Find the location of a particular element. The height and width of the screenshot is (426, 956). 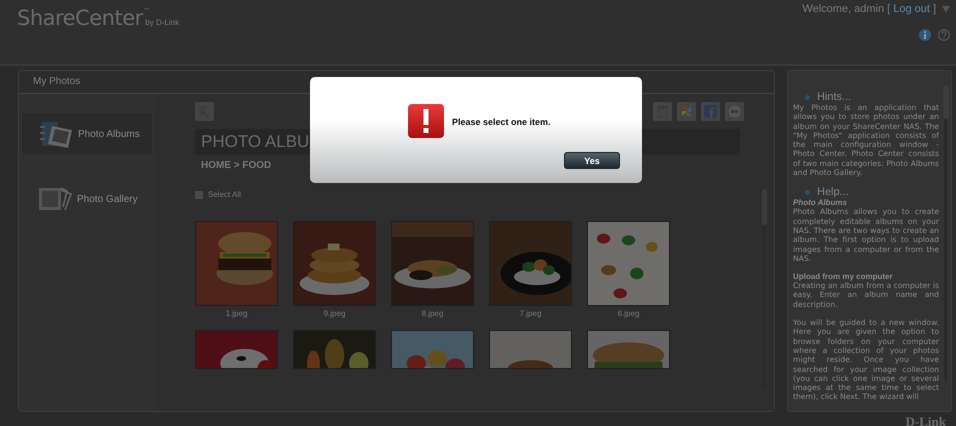

flickr-icon is located at coordinates (734, 111).